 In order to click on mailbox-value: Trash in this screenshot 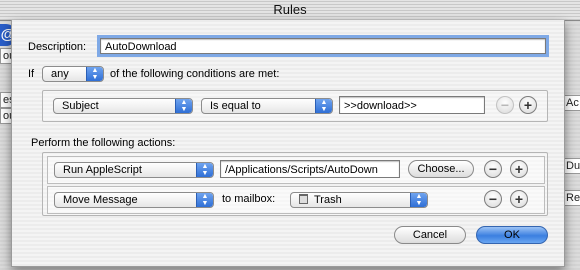, I will do `click(328, 200)`.